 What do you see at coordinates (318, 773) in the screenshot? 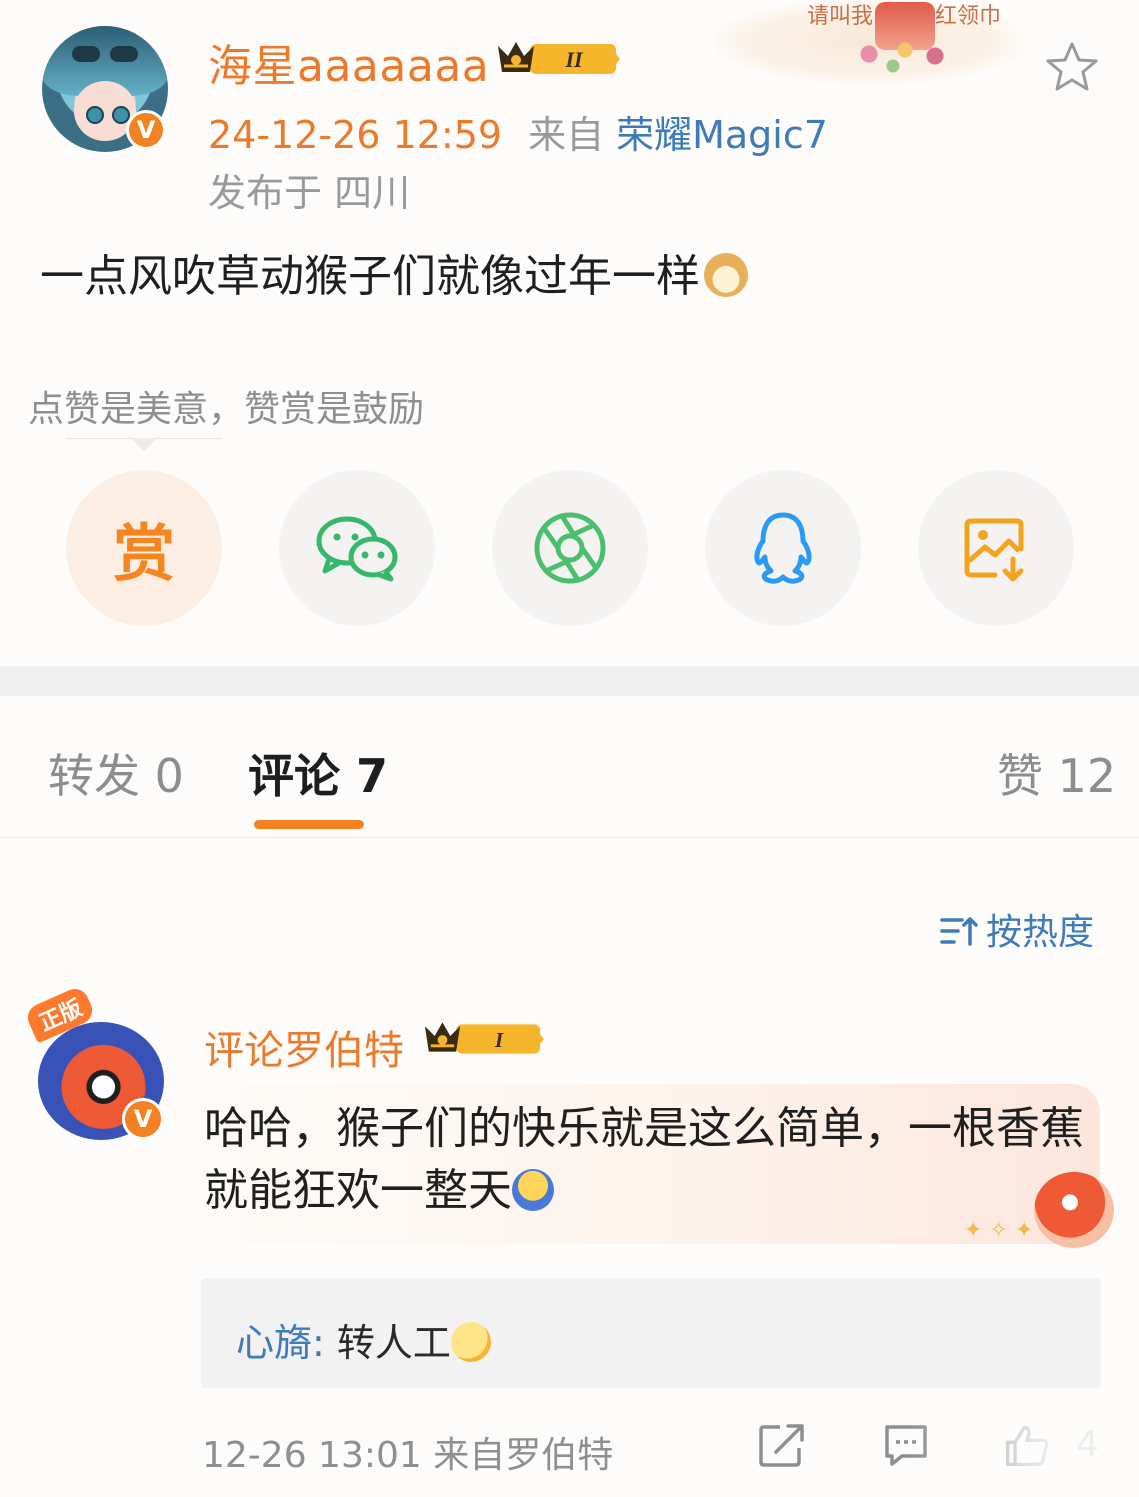
I see `tab-comments: 评论 7` at bounding box center [318, 773].